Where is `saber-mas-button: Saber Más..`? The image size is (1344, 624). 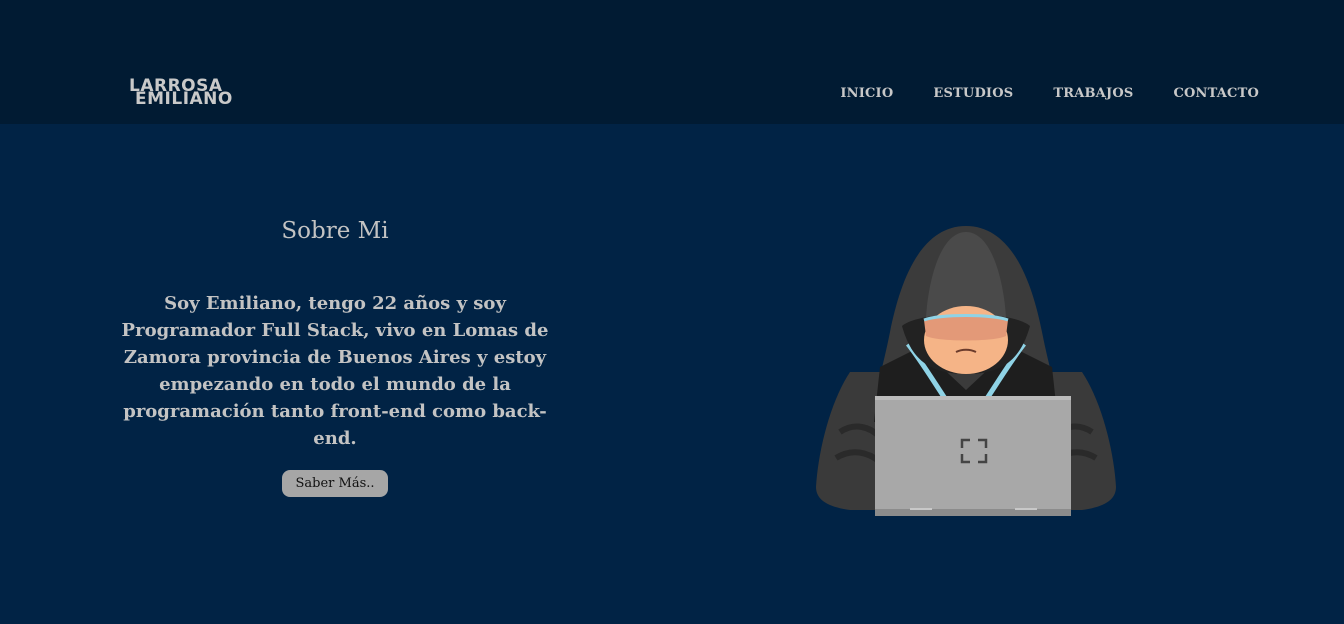 saber-mas-button: Saber Más.. is located at coordinates (335, 483).